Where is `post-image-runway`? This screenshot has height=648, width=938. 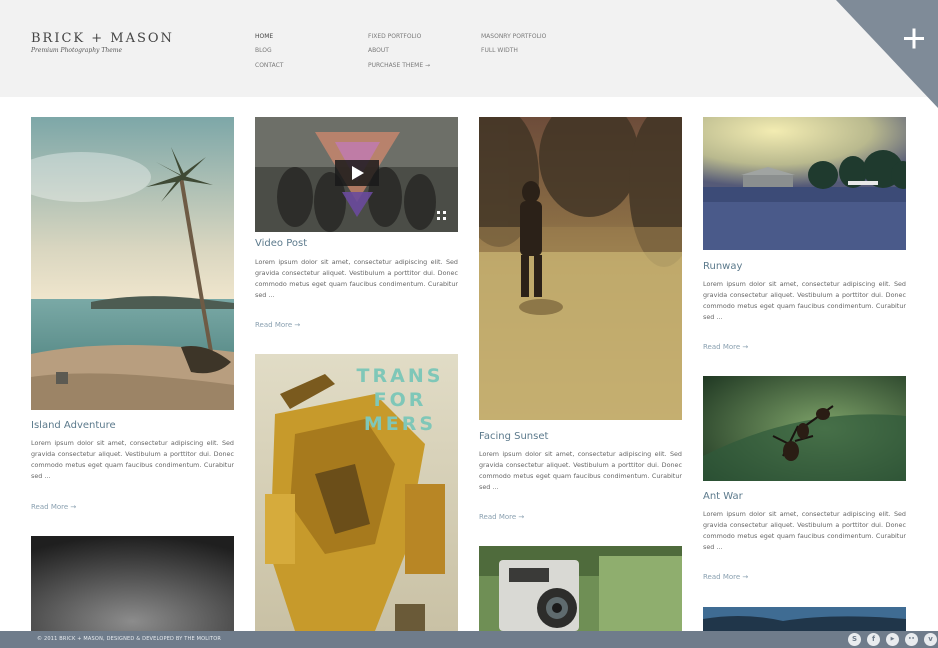
post-image-runway is located at coordinates (804, 183).